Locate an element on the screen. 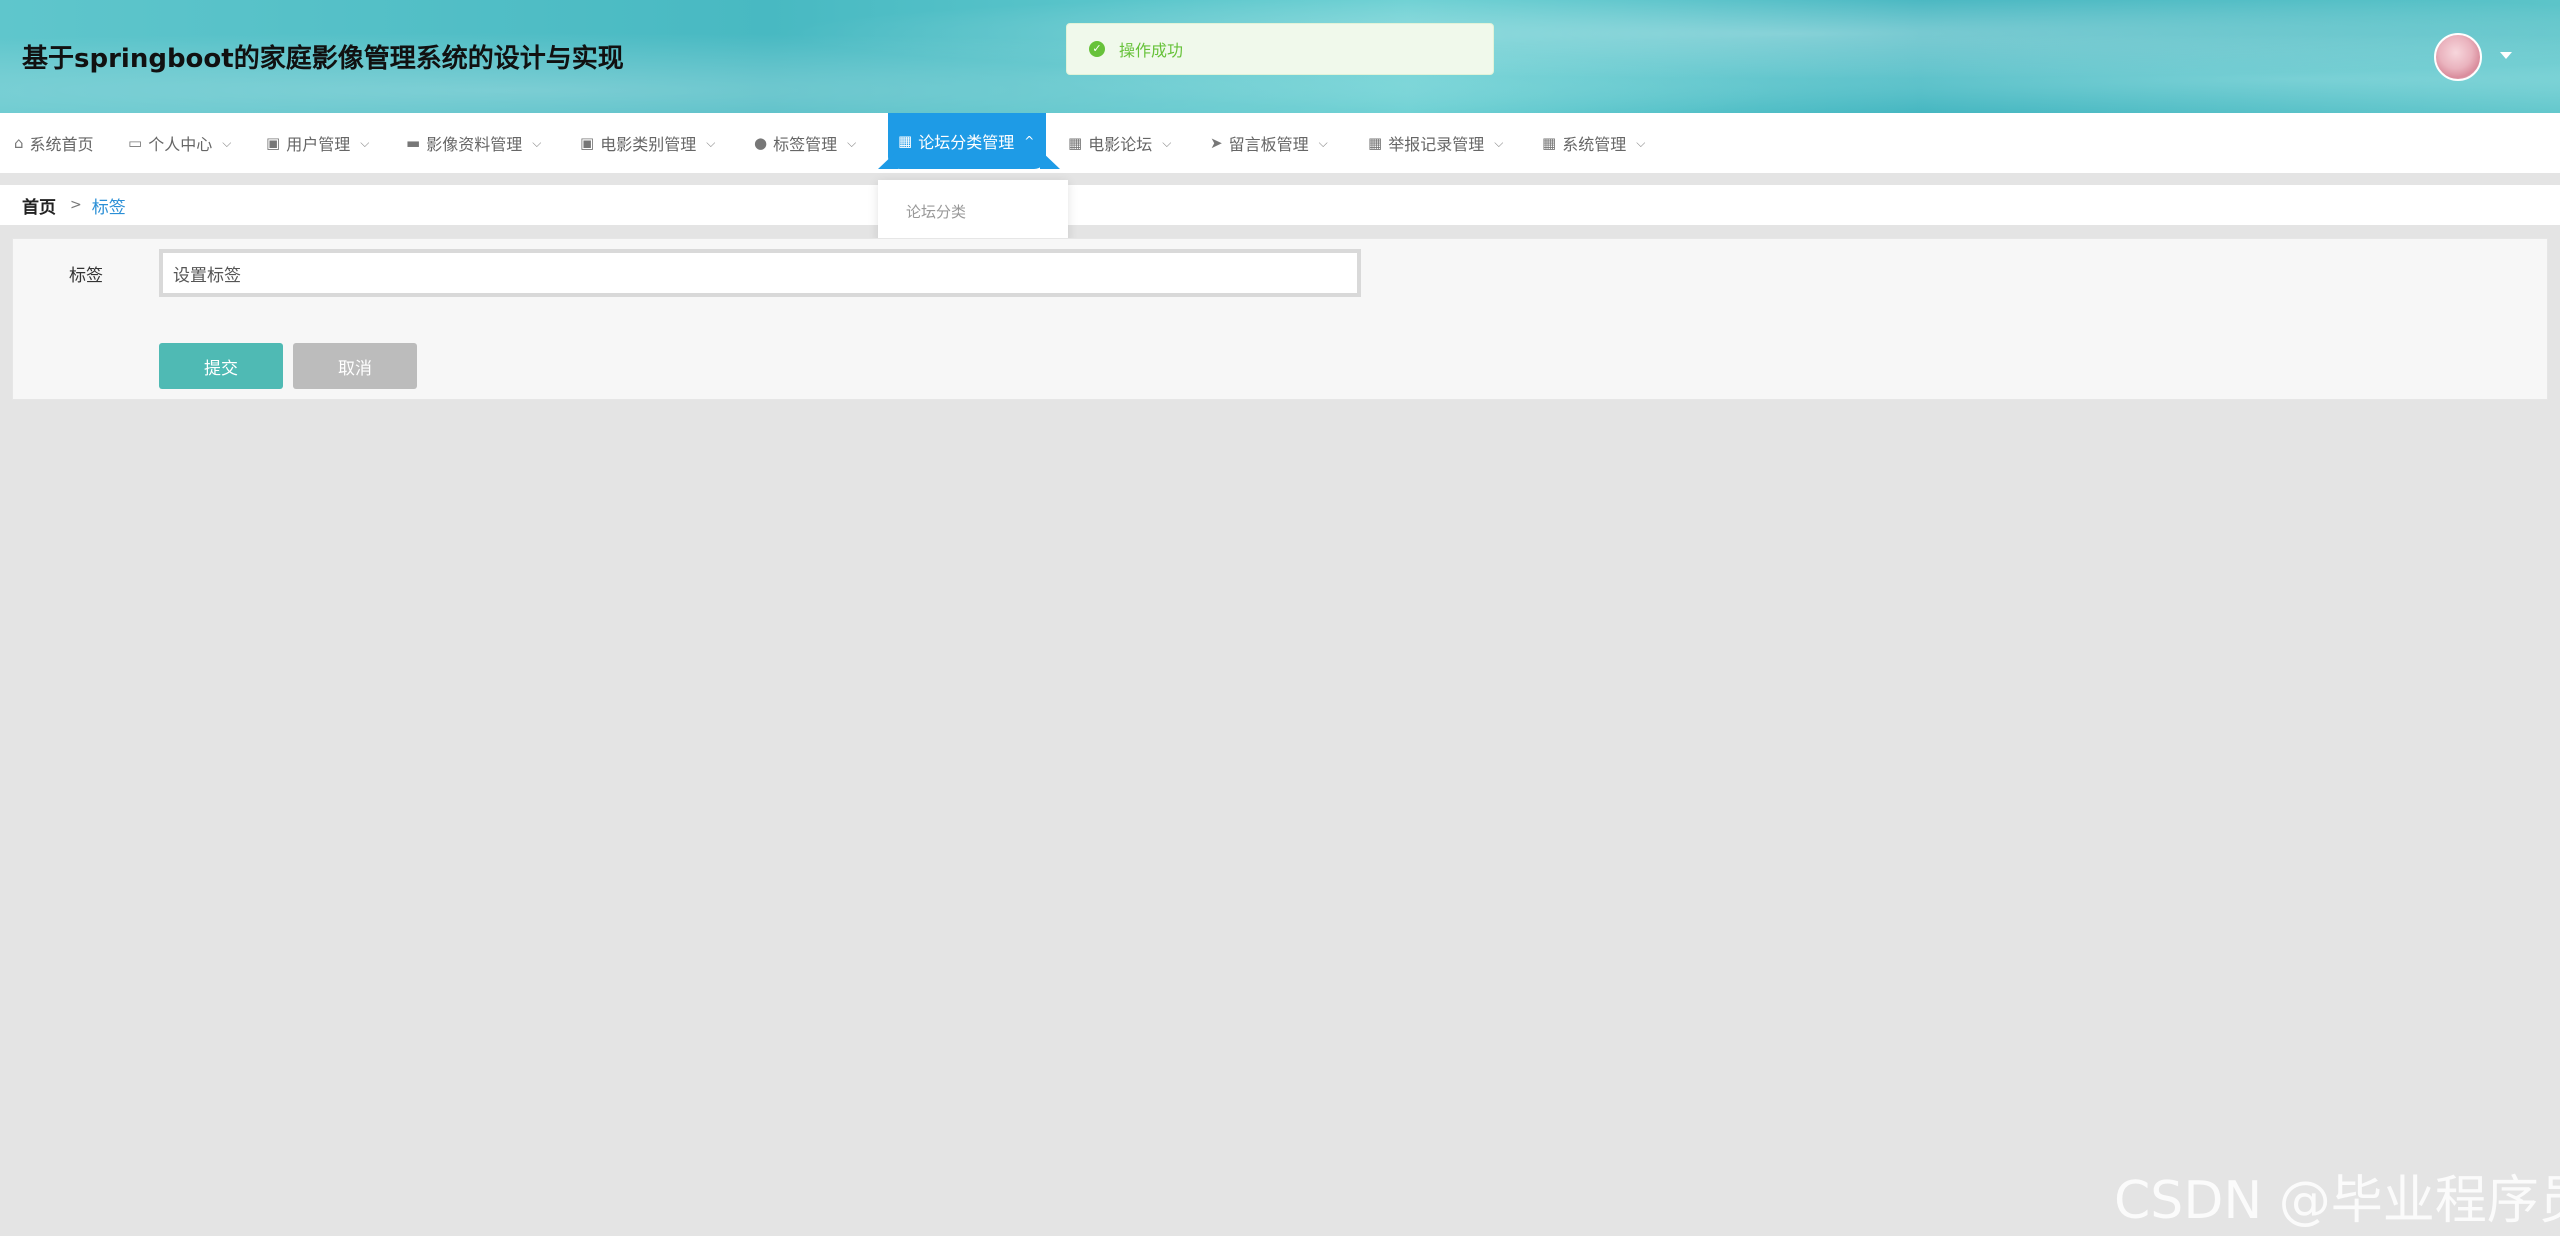 The image size is (2560, 1236). avatar is located at coordinates (2458, 57).